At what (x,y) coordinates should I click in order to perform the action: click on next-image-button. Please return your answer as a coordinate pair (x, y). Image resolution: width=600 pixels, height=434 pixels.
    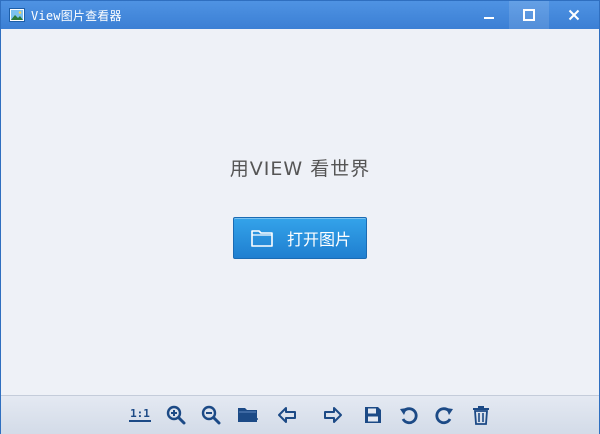
    Looking at the image, I should click on (333, 415).